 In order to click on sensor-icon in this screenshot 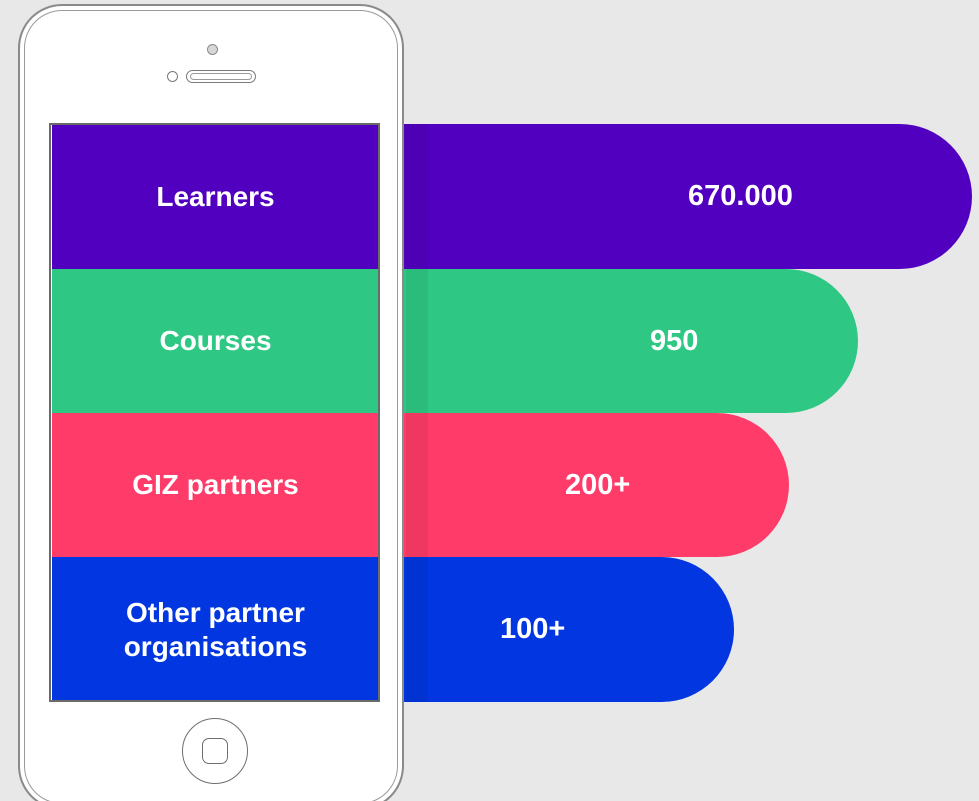, I will do `click(172, 76)`.